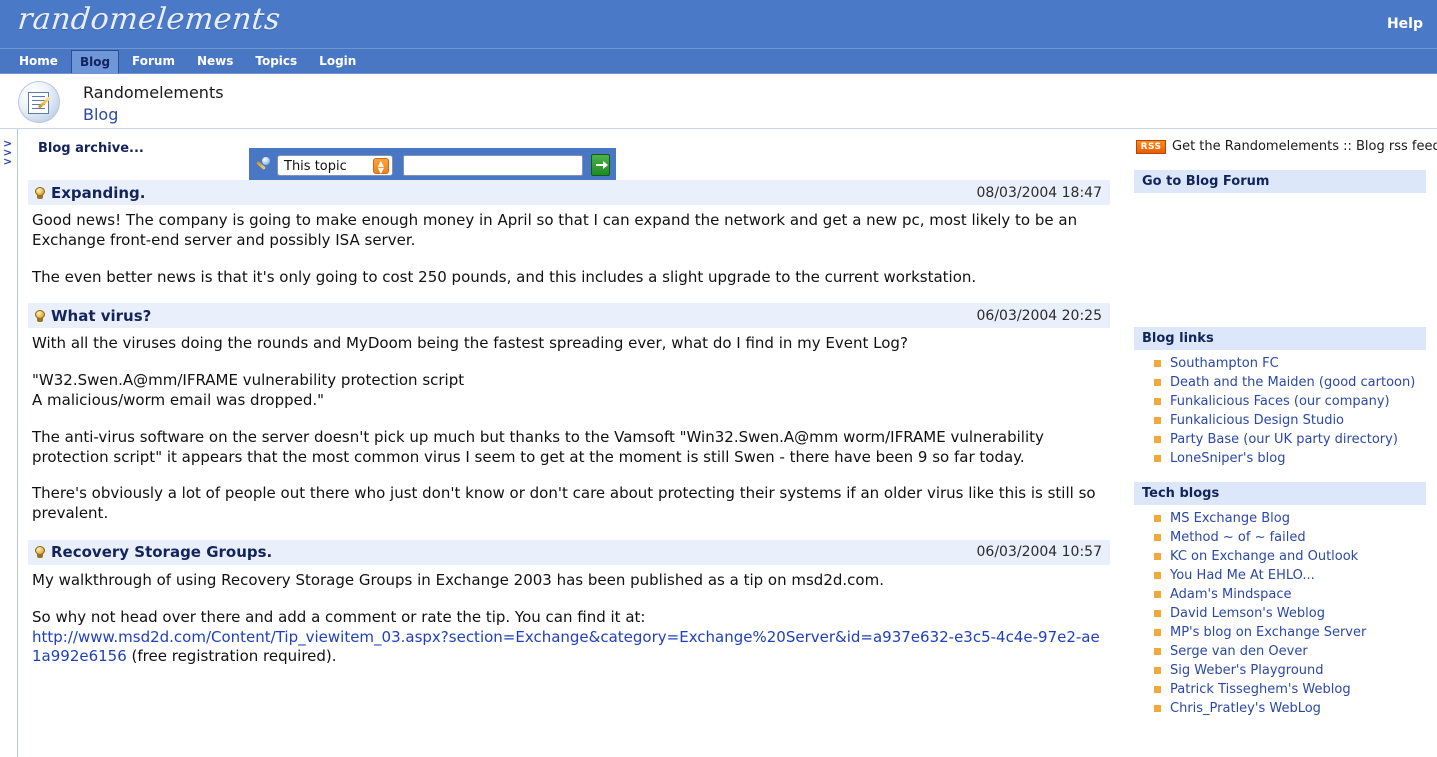 This screenshot has height=757, width=1437. Describe the element at coordinates (153, 103) in the screenshot. I see `page-title: Randomelements Blog` at that location.